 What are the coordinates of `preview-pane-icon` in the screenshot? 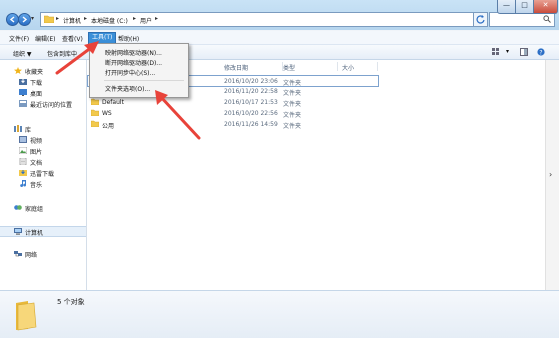 It's located at (524, 52).